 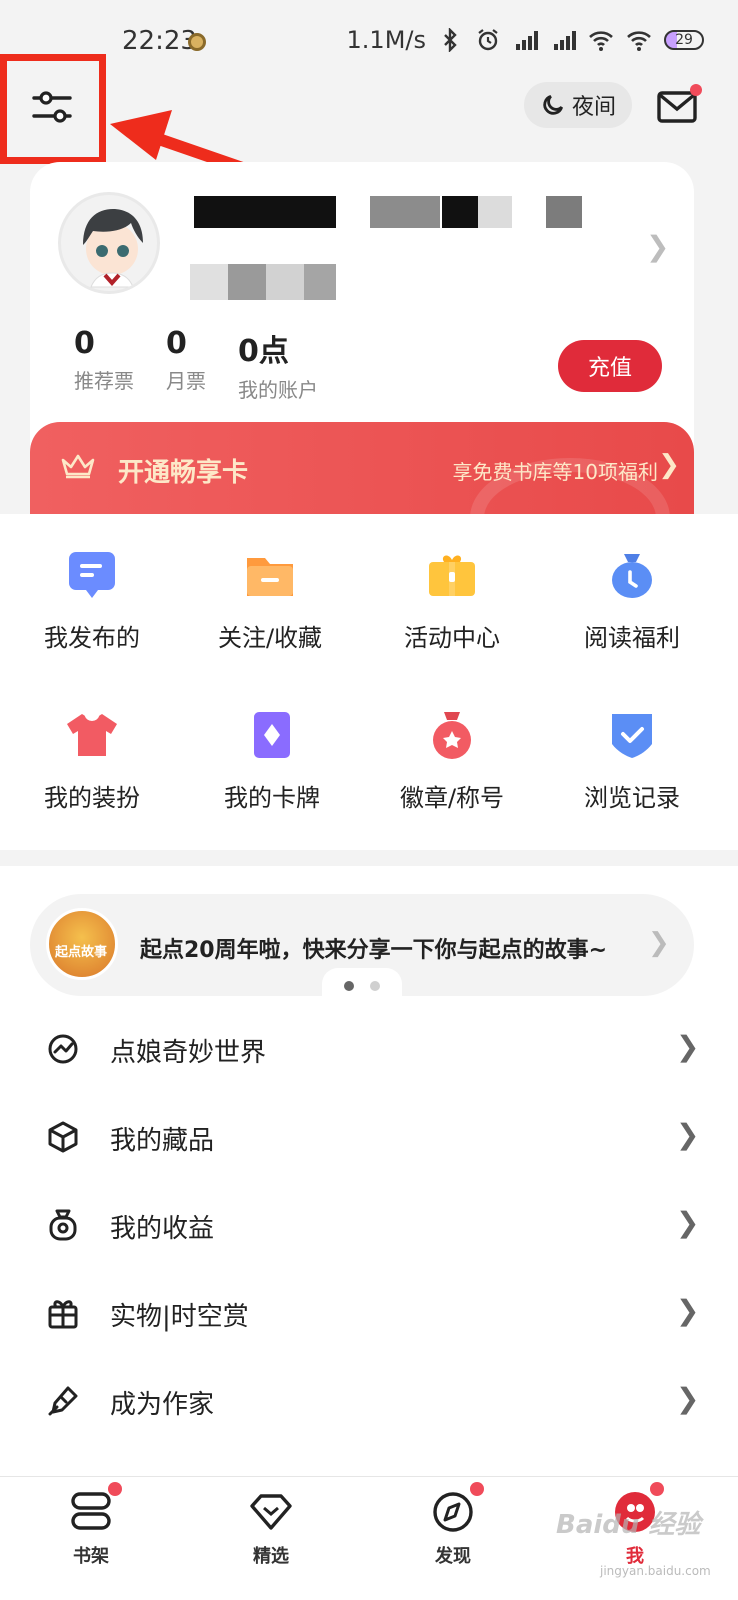 I want to click on nav-bookshelf: 书架, so click(x=91, y=1529).